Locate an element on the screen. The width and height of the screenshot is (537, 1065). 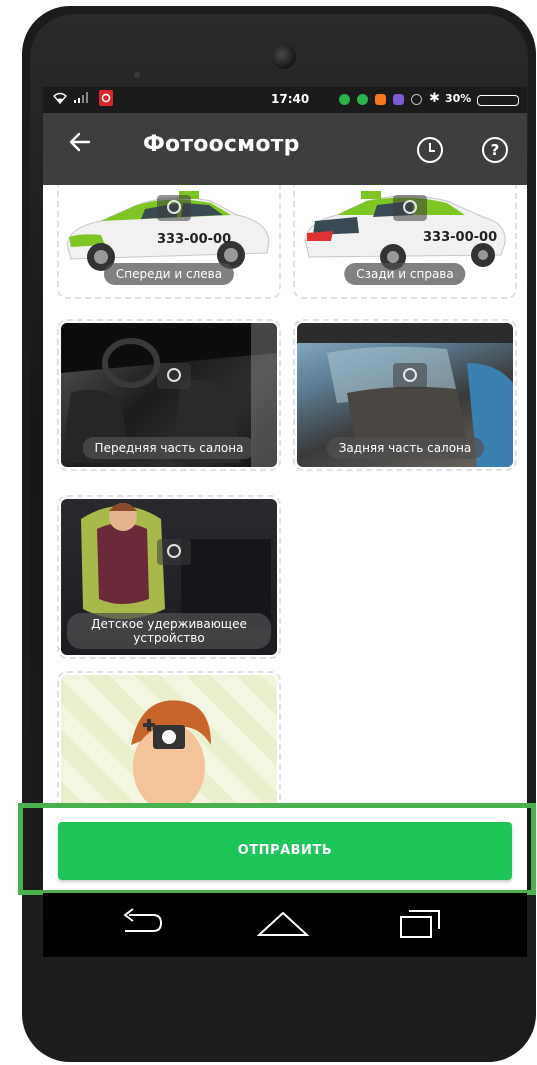
placeholder-pattern is located at coordinates (169, 740).